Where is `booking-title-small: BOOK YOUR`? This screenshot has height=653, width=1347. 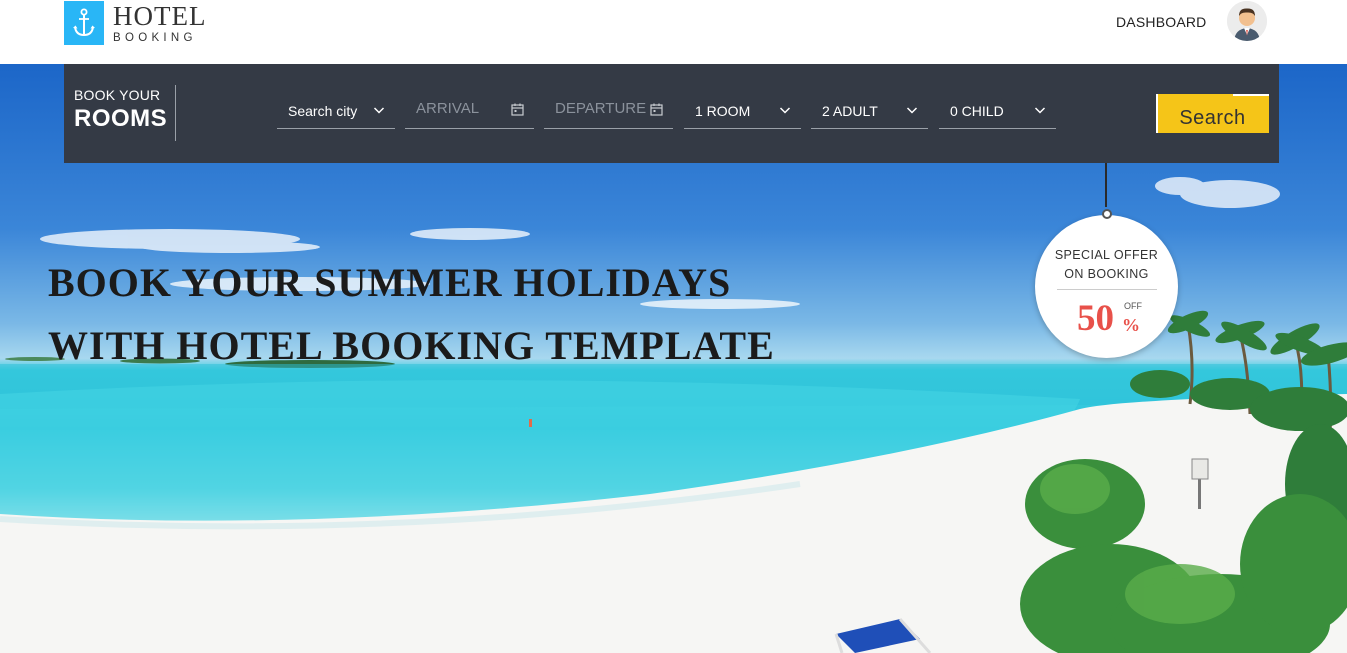
booking-title-small: BOOK YOUR is located at coordinates (117, 95).